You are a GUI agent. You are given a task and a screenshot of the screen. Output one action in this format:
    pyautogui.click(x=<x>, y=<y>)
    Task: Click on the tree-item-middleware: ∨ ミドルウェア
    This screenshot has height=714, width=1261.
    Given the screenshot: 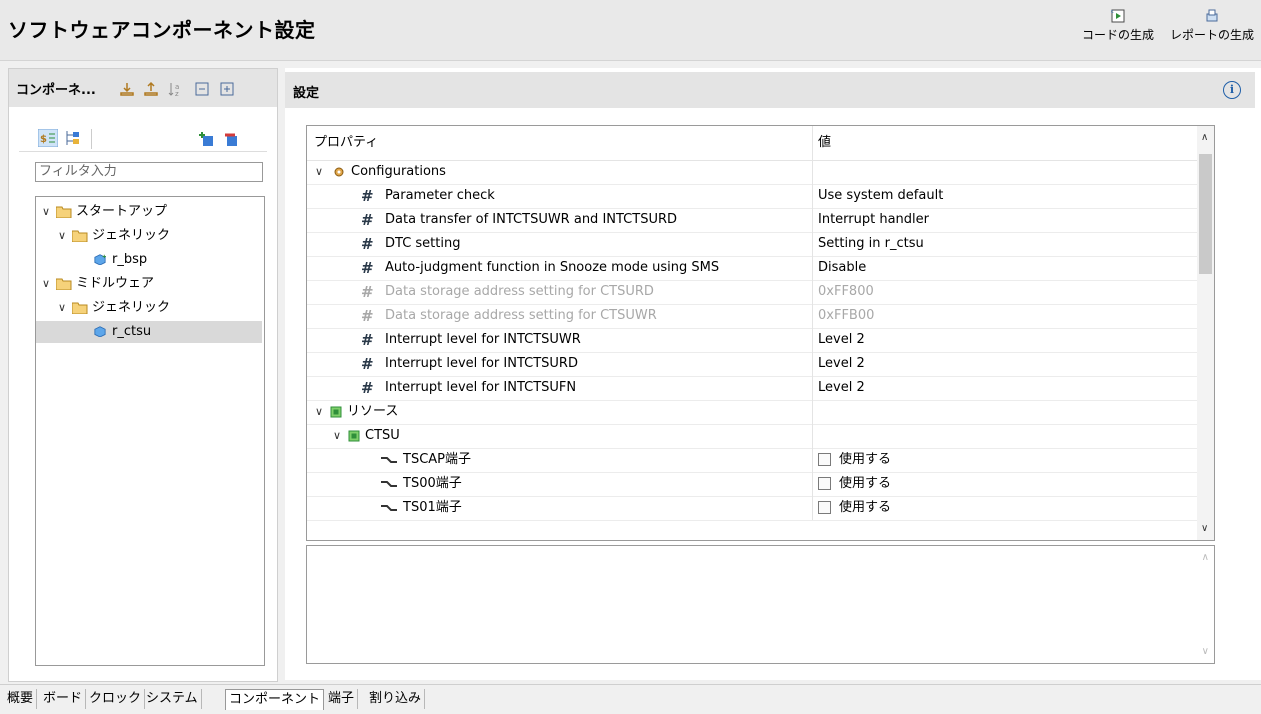 What is the action you would take?
    pyautogui.click(x=149, y=284)
    